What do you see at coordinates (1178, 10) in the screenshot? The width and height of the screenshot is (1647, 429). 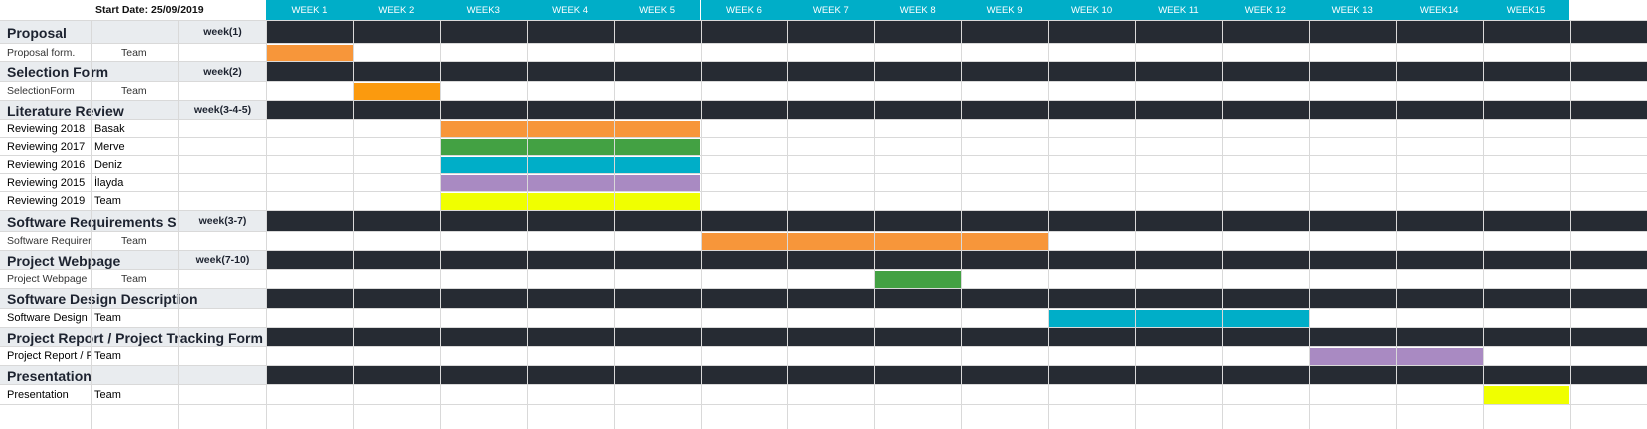 I see `week-header-11: WEEK 11` at bounding box center [1178, 10].